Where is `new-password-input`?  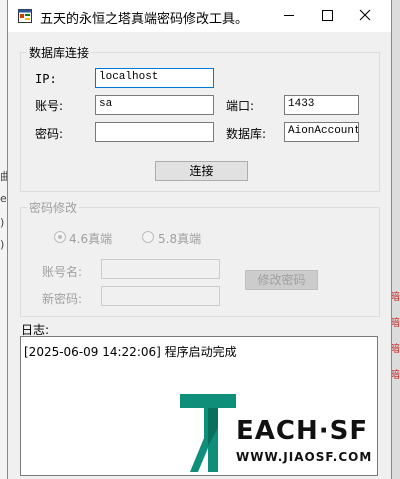 new-password-input is located at coordinates (160, 296).